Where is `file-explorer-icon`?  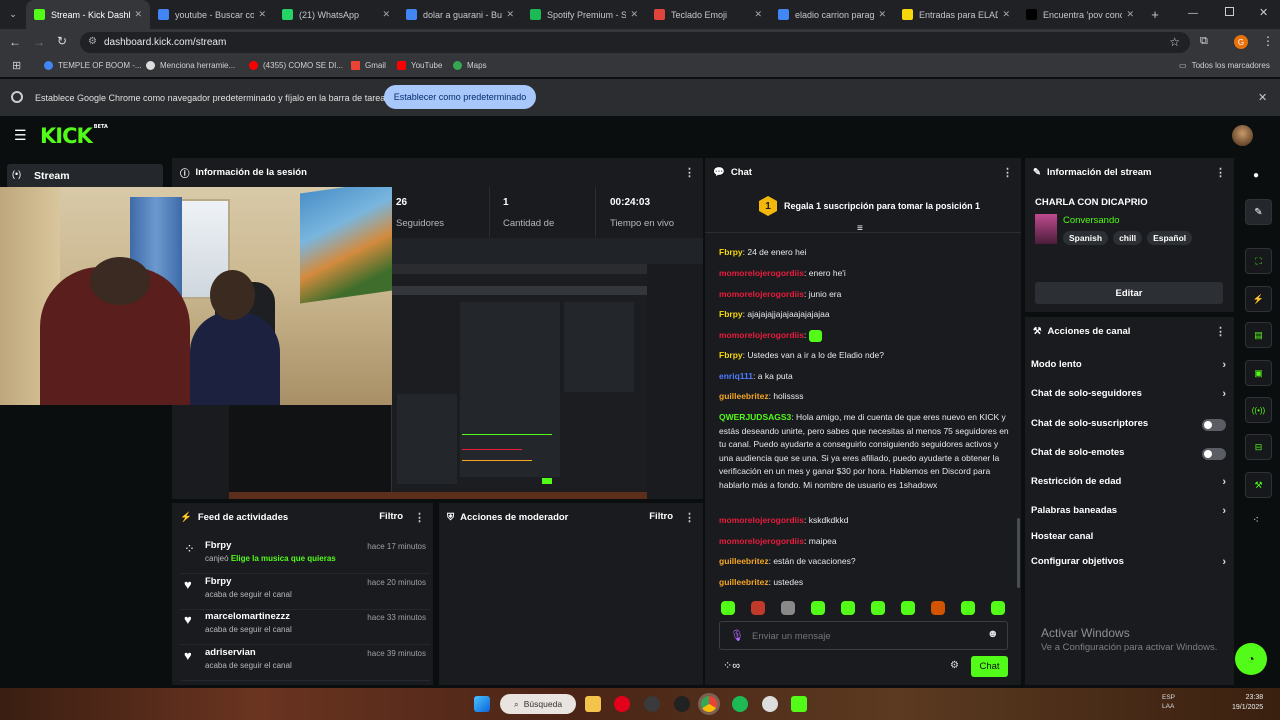 file-explorer-icon is located at coordinates (593, 704).